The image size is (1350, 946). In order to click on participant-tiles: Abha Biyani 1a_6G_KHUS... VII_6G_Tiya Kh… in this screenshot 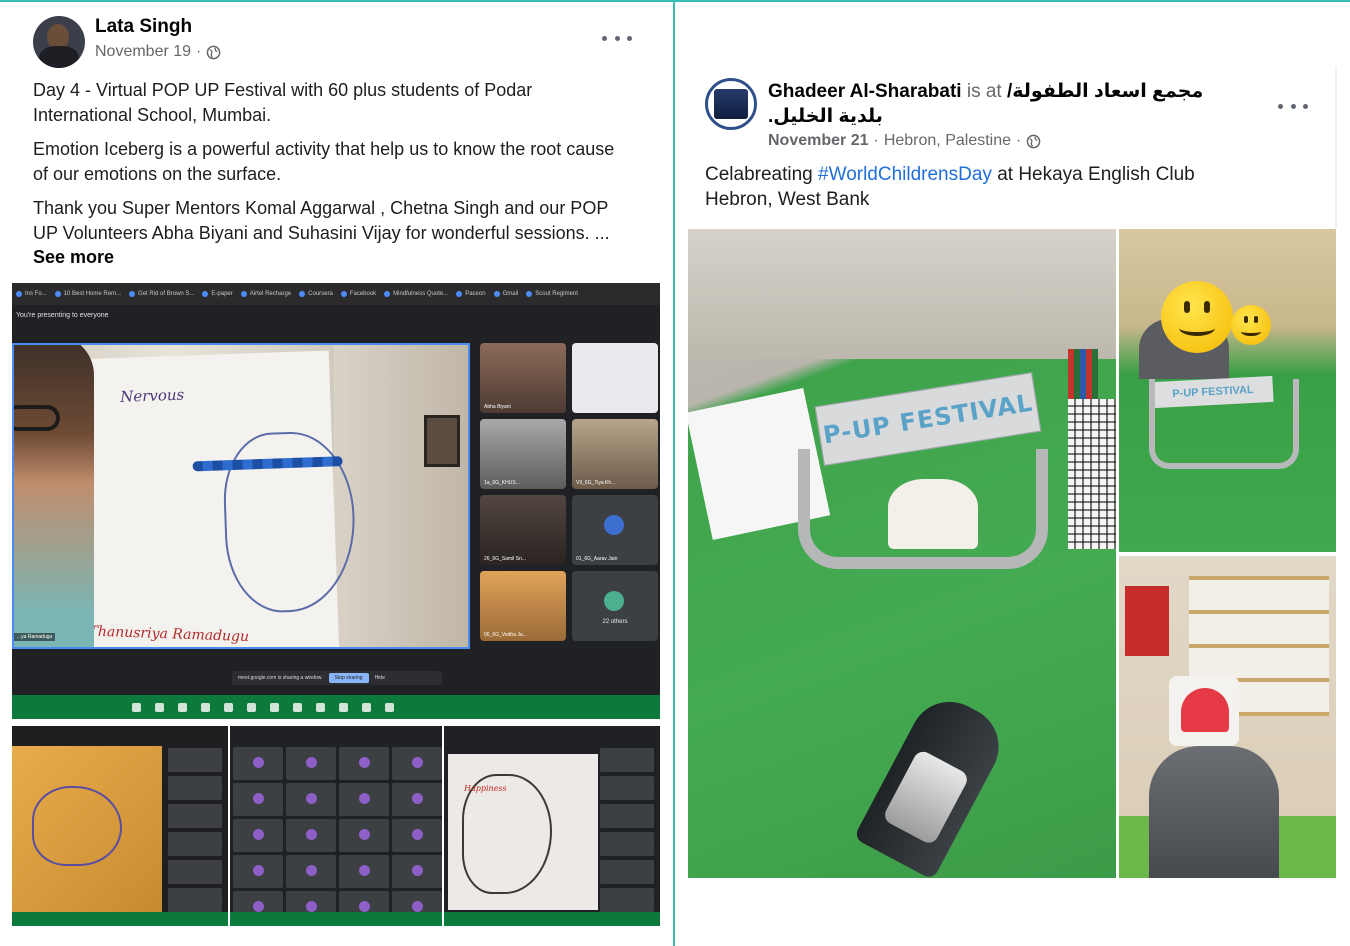, I will do `click(568, 496)`.